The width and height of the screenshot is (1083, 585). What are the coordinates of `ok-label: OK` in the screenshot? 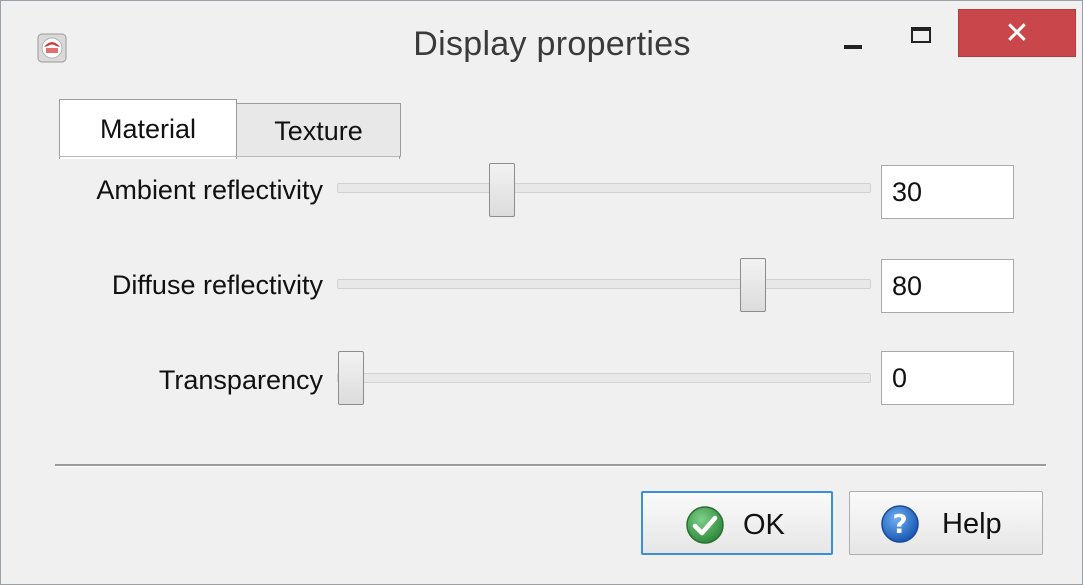 It's located at (764, 525).